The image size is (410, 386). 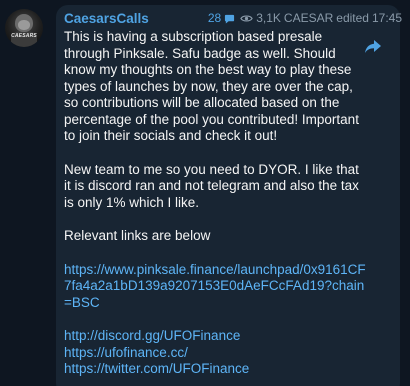 What do you see at coordinates (229, 18) in the screenshot?
I see `reply-icon` at bounding box center [229, 18].